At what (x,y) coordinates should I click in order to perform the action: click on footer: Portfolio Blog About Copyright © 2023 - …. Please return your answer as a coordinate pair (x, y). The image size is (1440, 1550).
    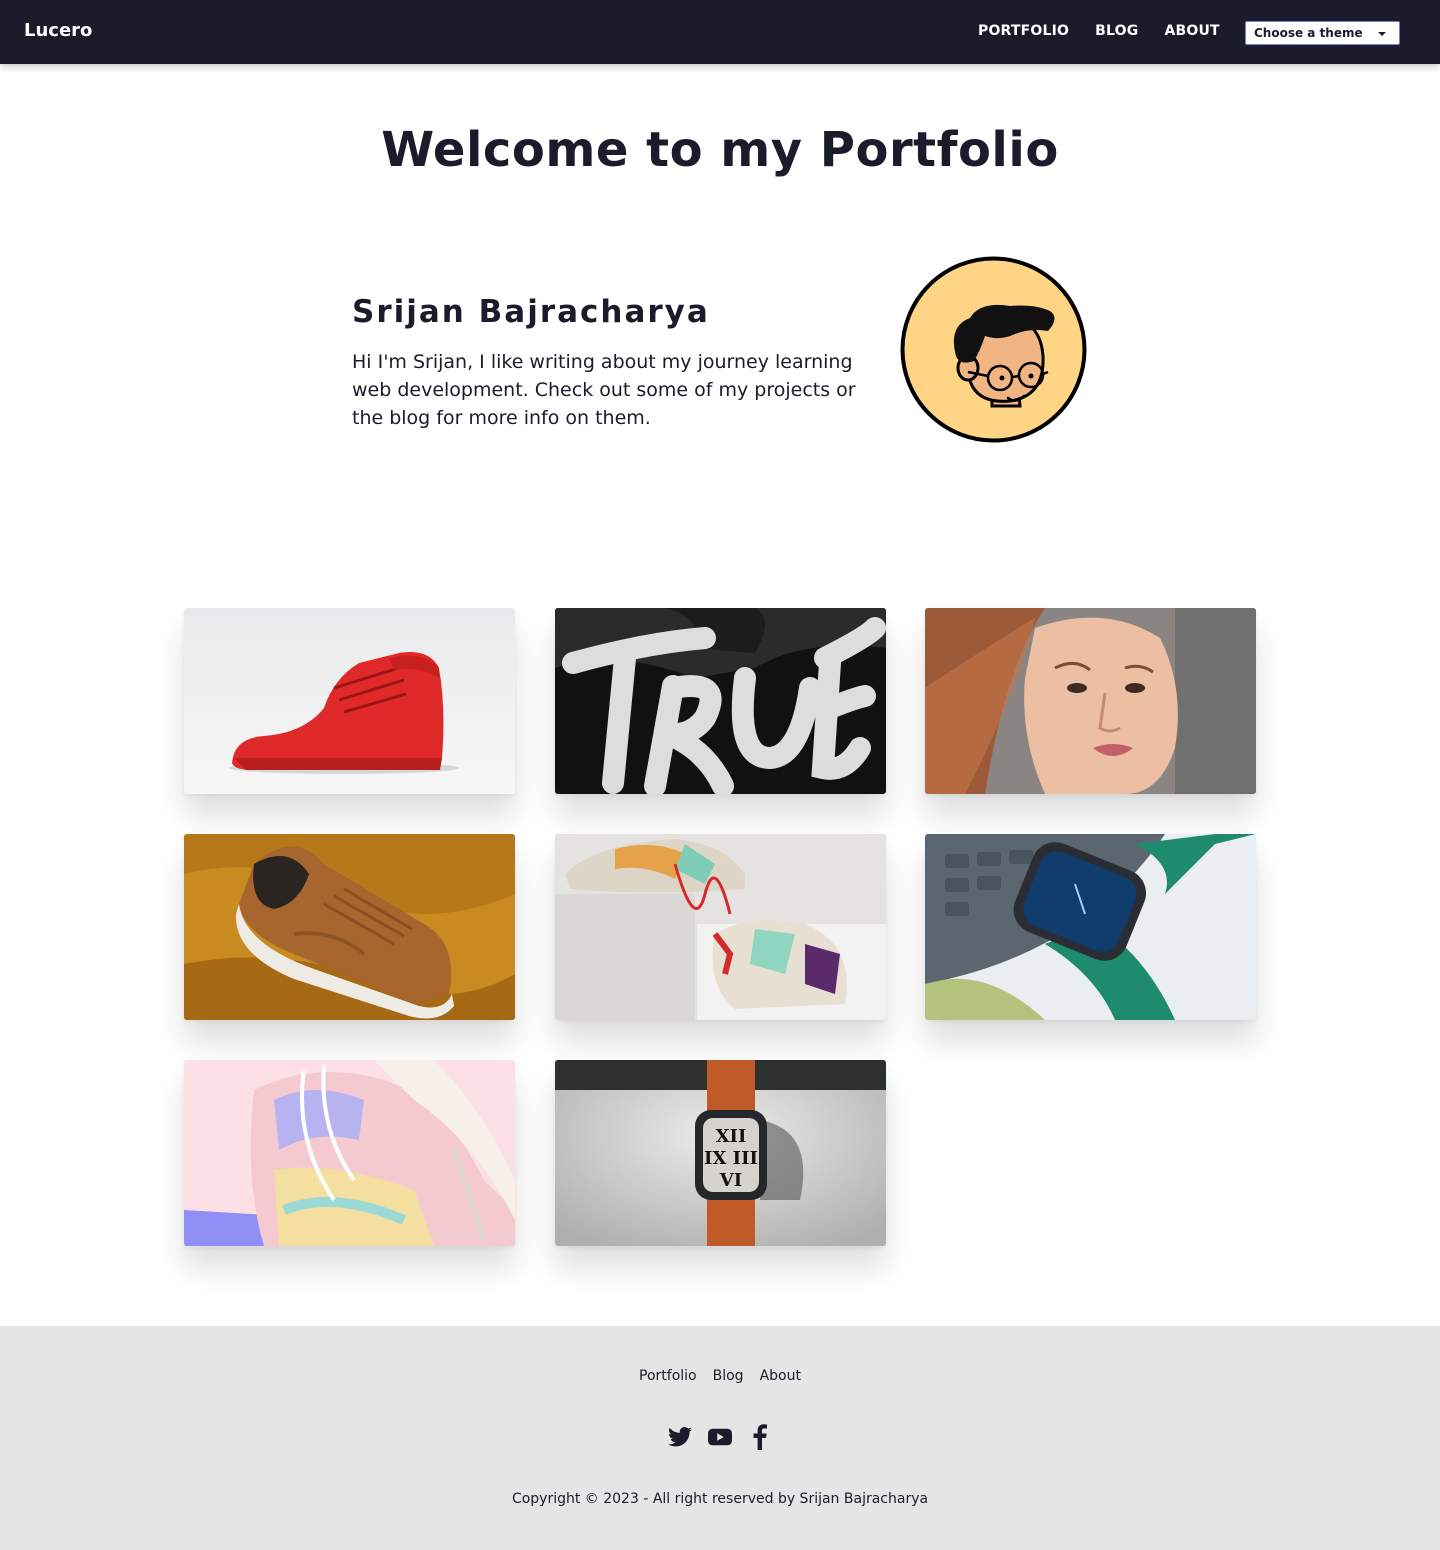
    Looking at the image, I should click on (720, 1438).